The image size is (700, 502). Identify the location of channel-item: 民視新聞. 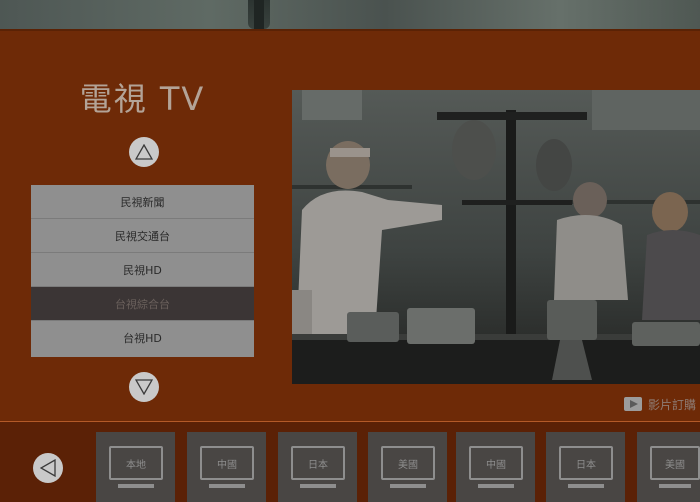
(142, 202).